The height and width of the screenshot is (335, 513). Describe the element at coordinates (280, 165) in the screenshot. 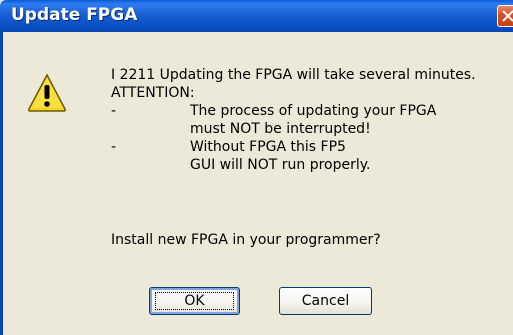

I see `bullet-2-line-2: GUI will NOT run properly.` at that location.